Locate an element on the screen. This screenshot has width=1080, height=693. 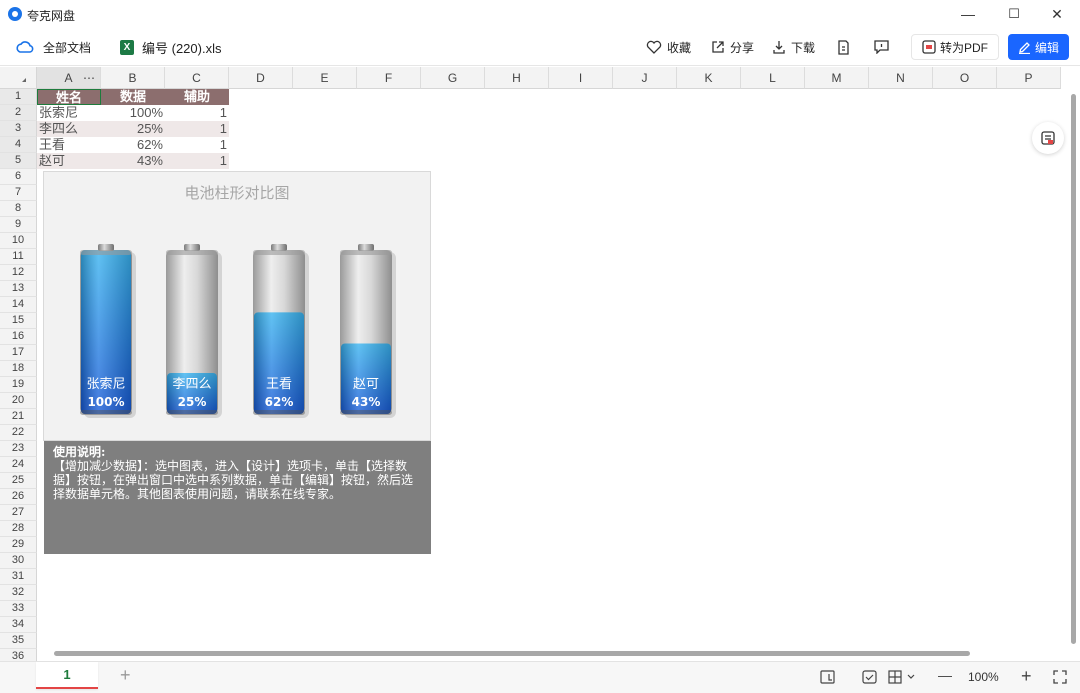
row-header-4: 4 is located at coordinates (18, 145).